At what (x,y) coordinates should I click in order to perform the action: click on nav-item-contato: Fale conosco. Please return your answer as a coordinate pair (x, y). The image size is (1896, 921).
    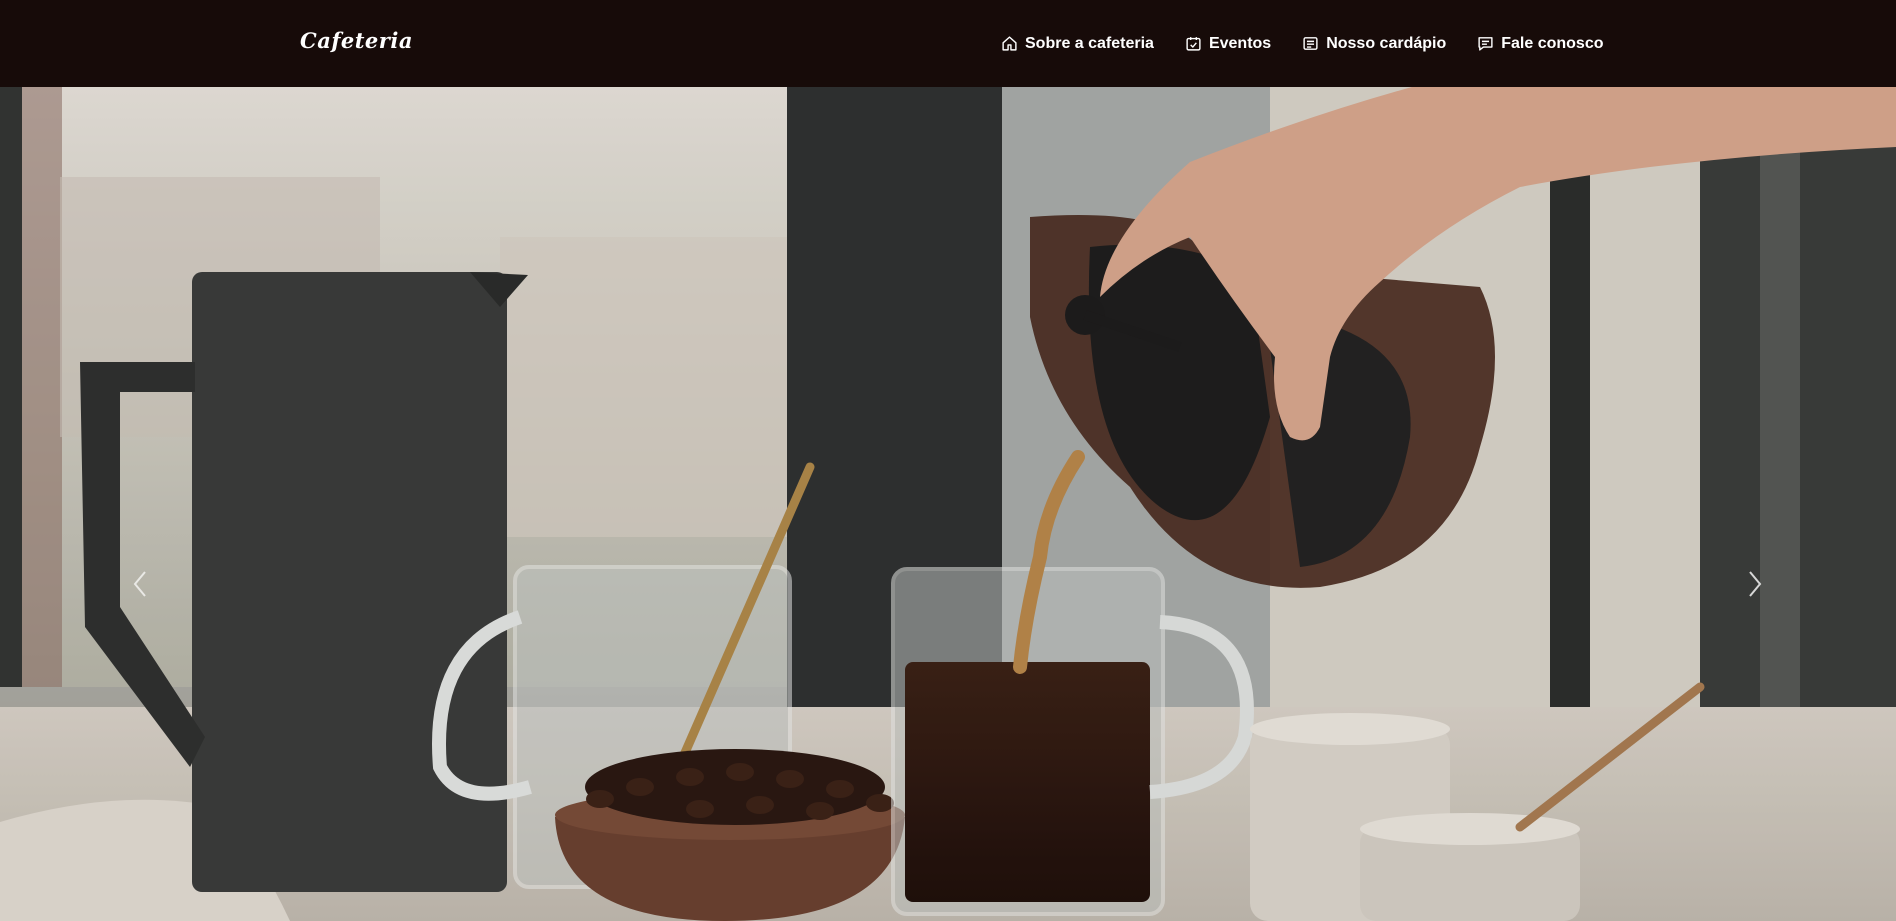
    Looking at the image, I should click on (1540, 44).